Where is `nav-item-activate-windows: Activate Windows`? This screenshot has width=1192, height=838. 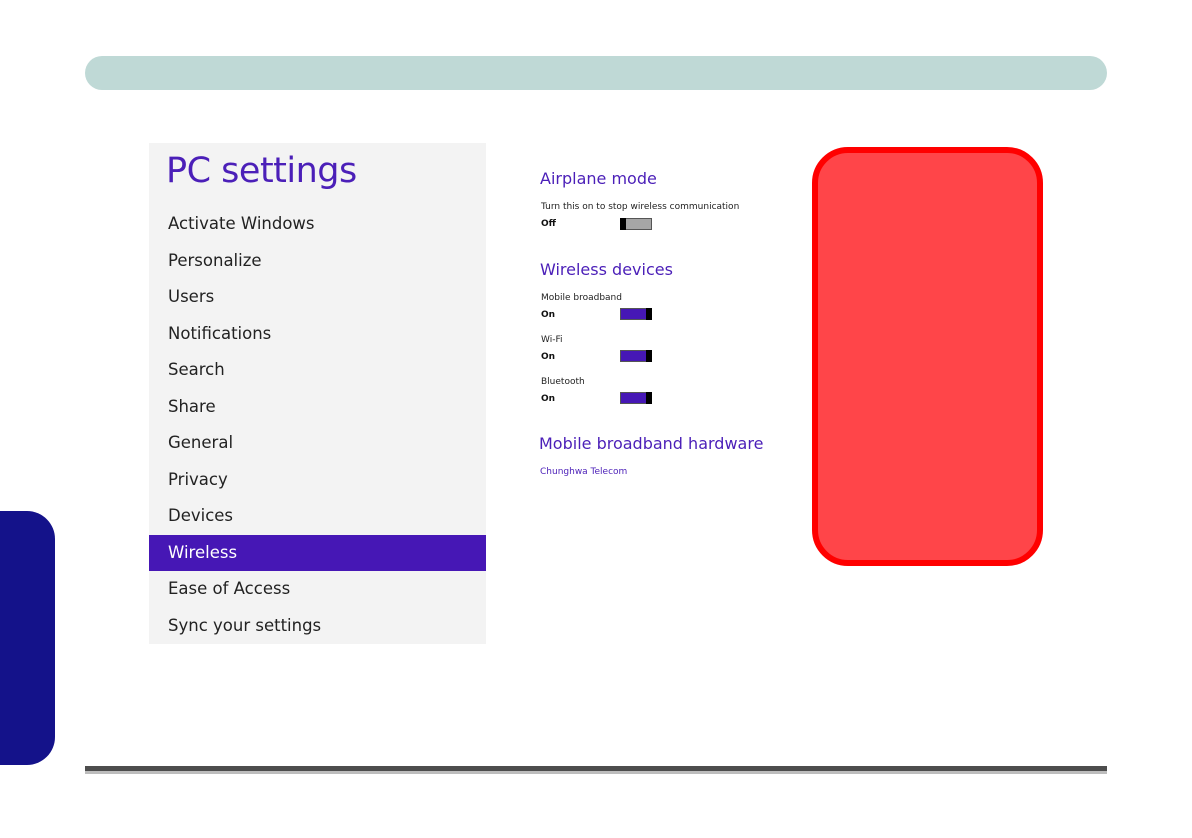
nav-item-activate-windows: Activate Windows is located at coordinates (317, 224).